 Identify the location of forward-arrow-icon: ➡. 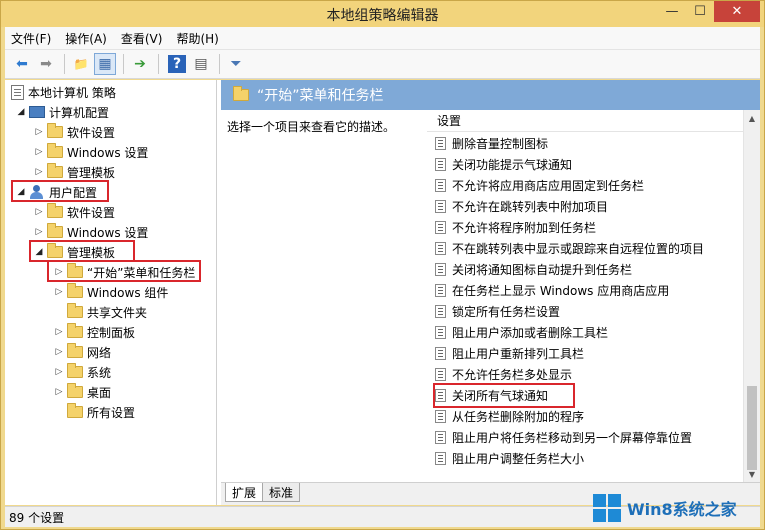
(46, 64).